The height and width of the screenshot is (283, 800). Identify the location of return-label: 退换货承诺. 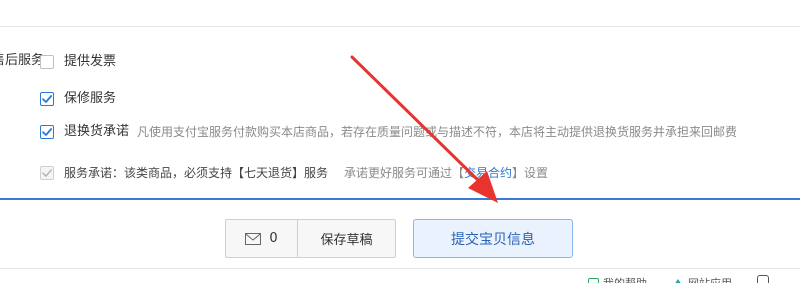
(97, 131).